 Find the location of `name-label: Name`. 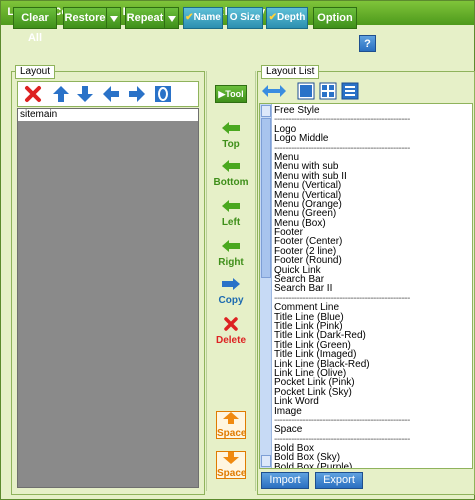

name-label: Name is located at coordinates (207, 17).